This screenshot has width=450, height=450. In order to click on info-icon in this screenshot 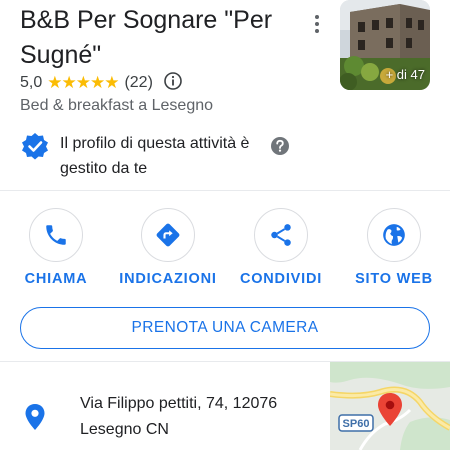, I will do `click(173, 83)`.